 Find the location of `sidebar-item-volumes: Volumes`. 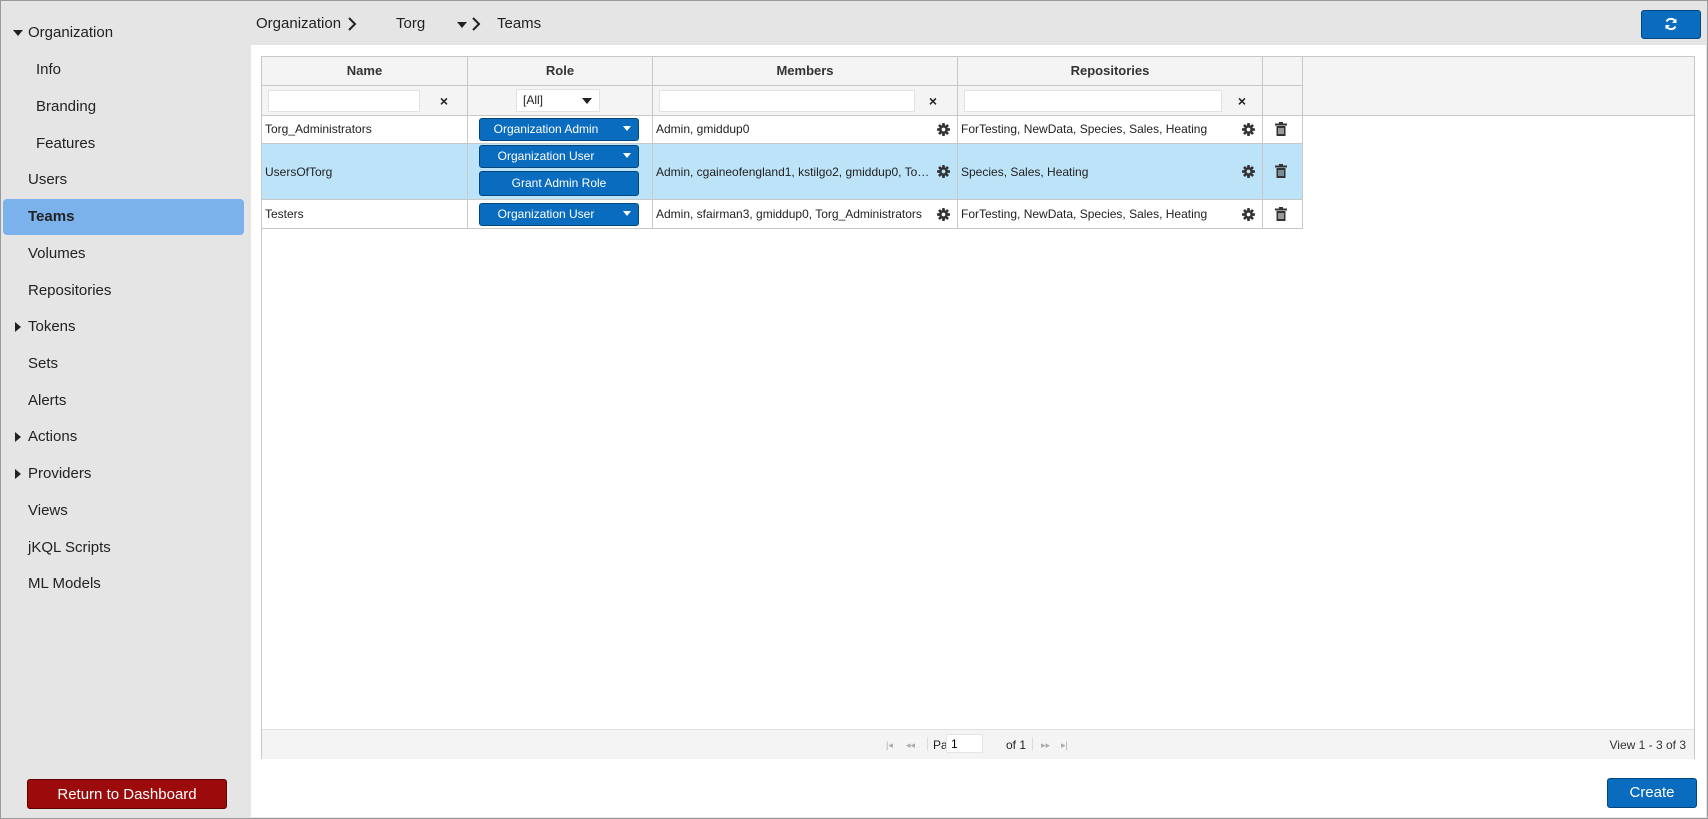

sidebar-item-volumes: Volumes is located at coordinates (123, 254).